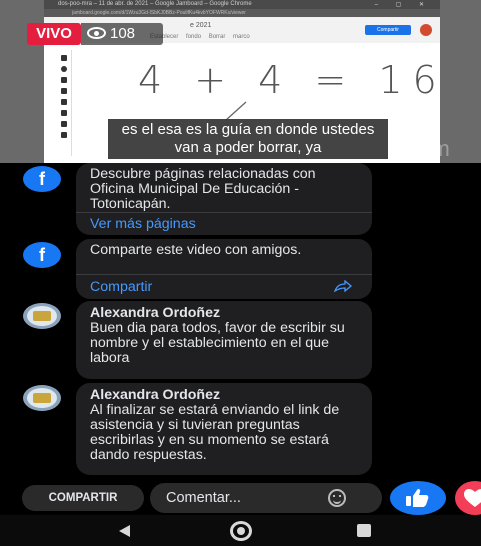 The width and height of the screenshot is (481, 546). I want to click on live-badge: VIVO, so click(54, 34).